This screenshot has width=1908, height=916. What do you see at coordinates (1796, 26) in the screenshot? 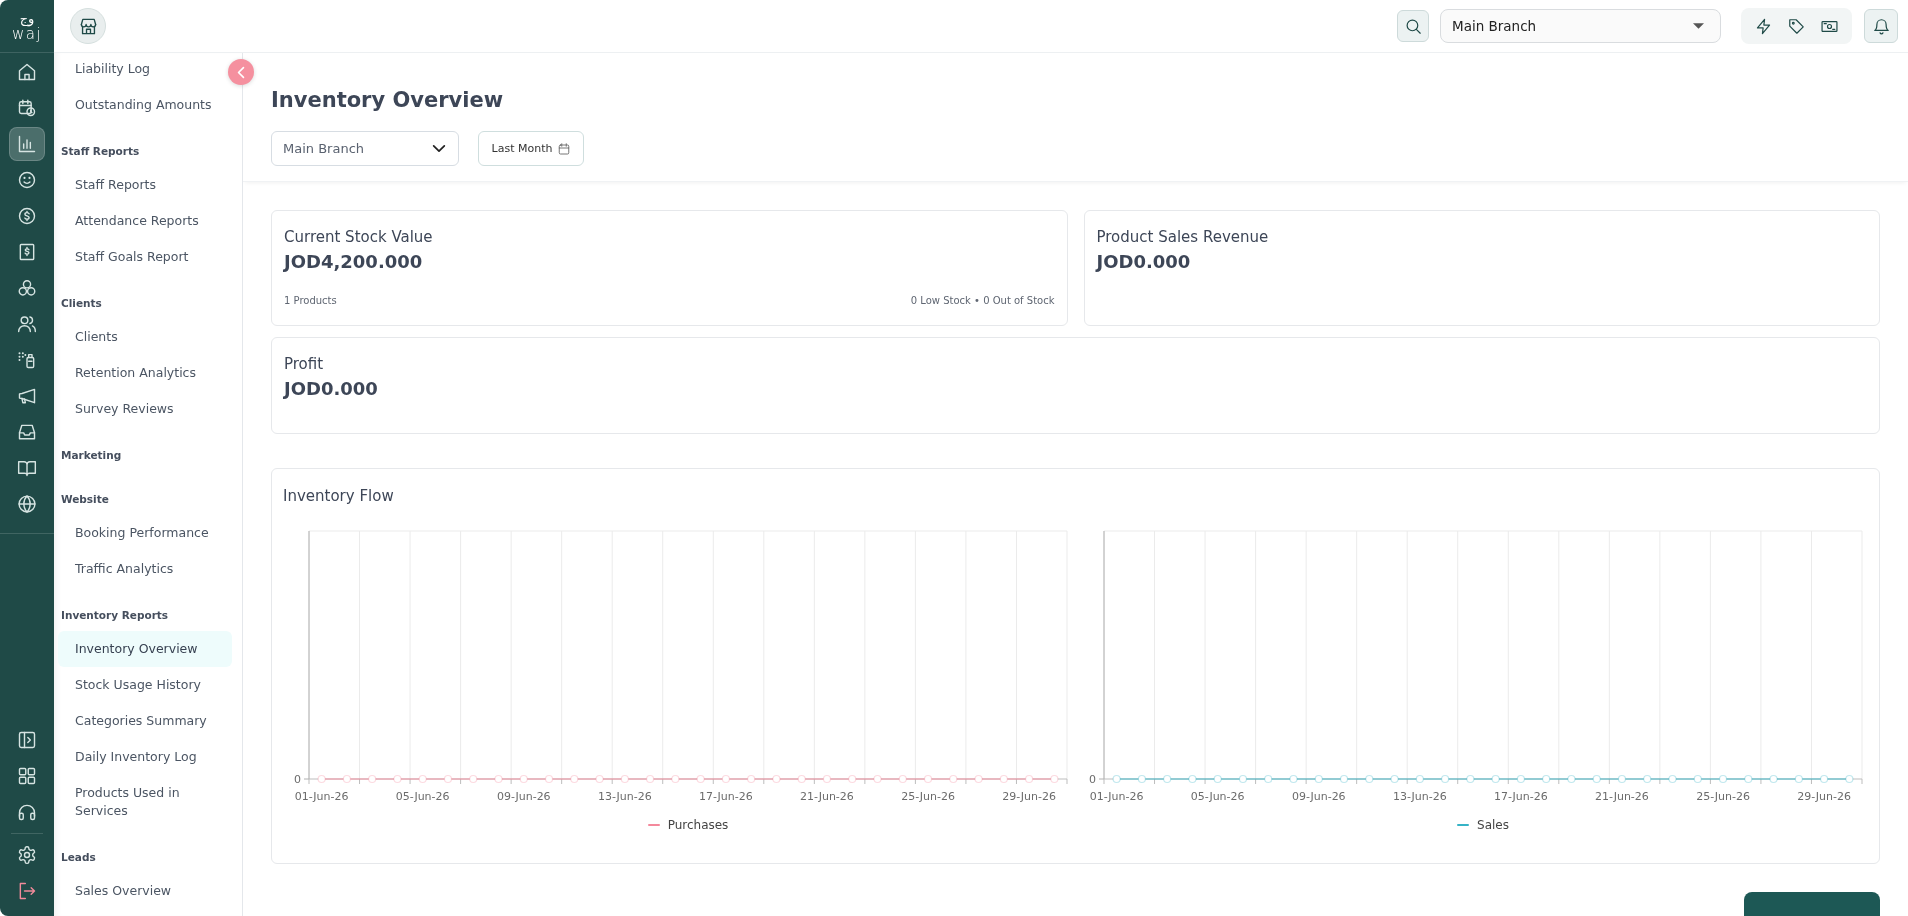
I see `tag-icon` at bounding box center [1796, 26].